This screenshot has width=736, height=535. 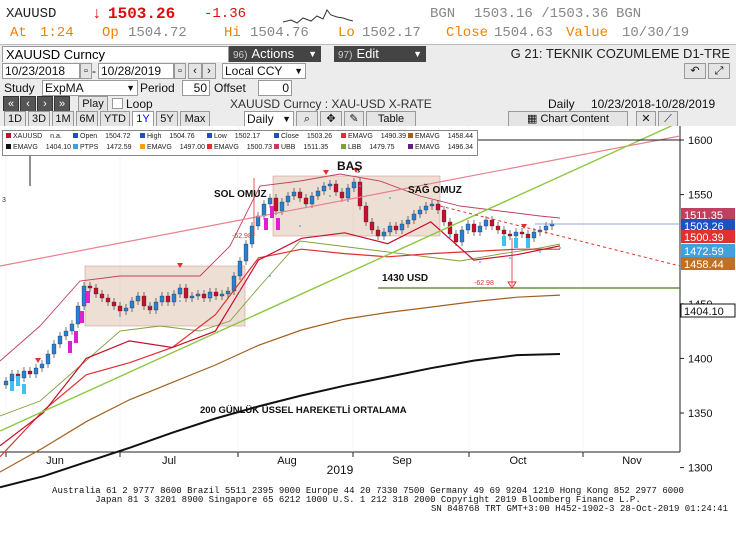 I want to click on date-dash: -, so click(x=94, y=71).